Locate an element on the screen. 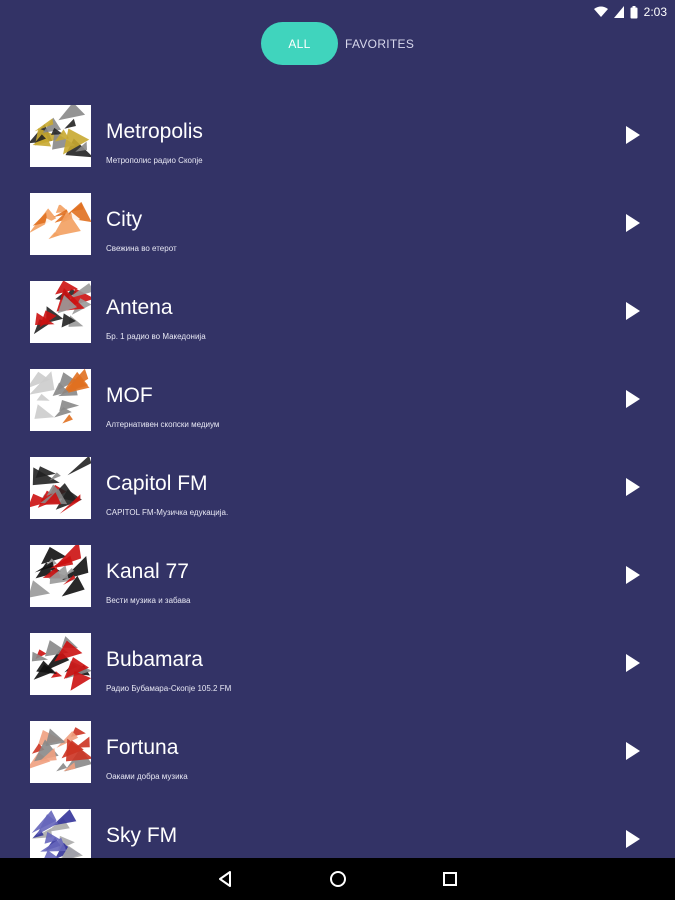  back-icon is located at coordinates (226, 879).